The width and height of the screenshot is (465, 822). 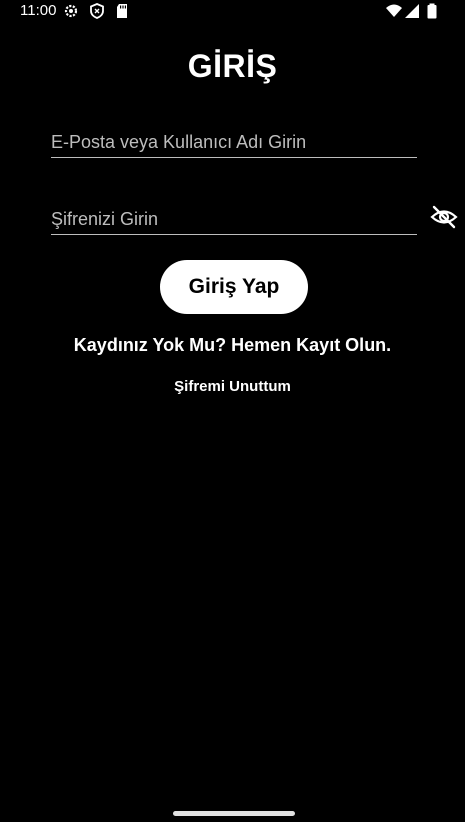 I want to click on shield-icon, so click(x=97, y=11).